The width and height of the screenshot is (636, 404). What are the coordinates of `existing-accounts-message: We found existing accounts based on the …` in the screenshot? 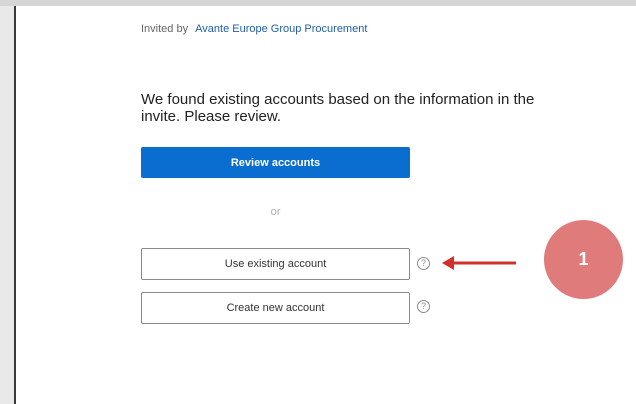 It's located at (338, 108).